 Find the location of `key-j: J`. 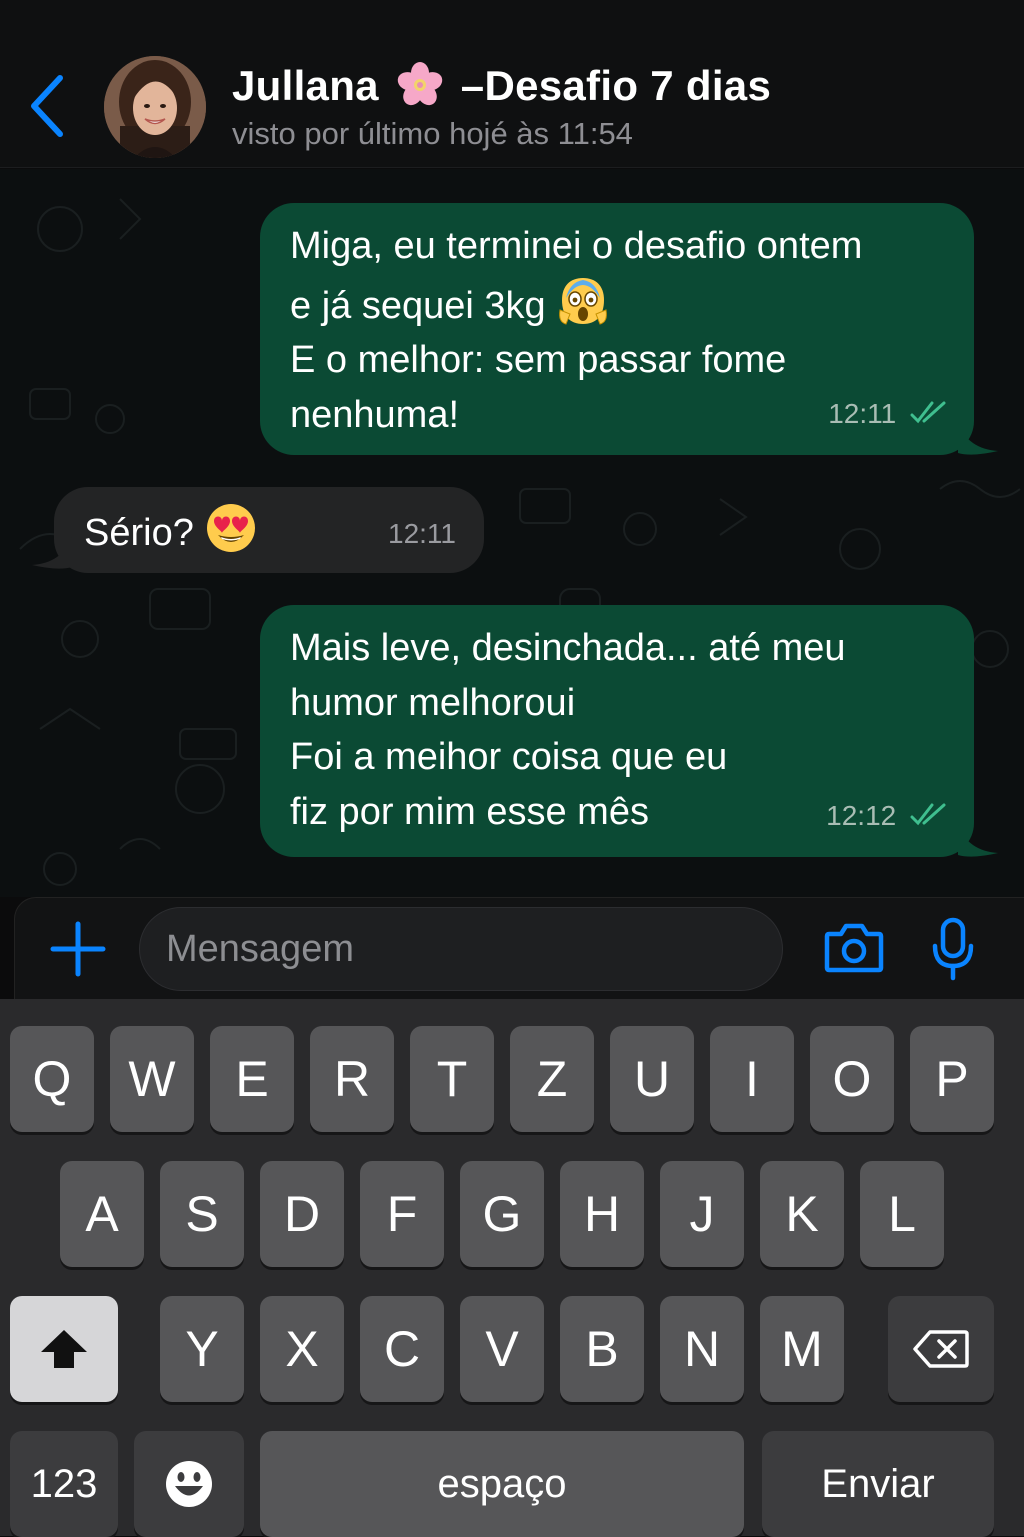

key-j: J is located at coordinates (702, 1214).